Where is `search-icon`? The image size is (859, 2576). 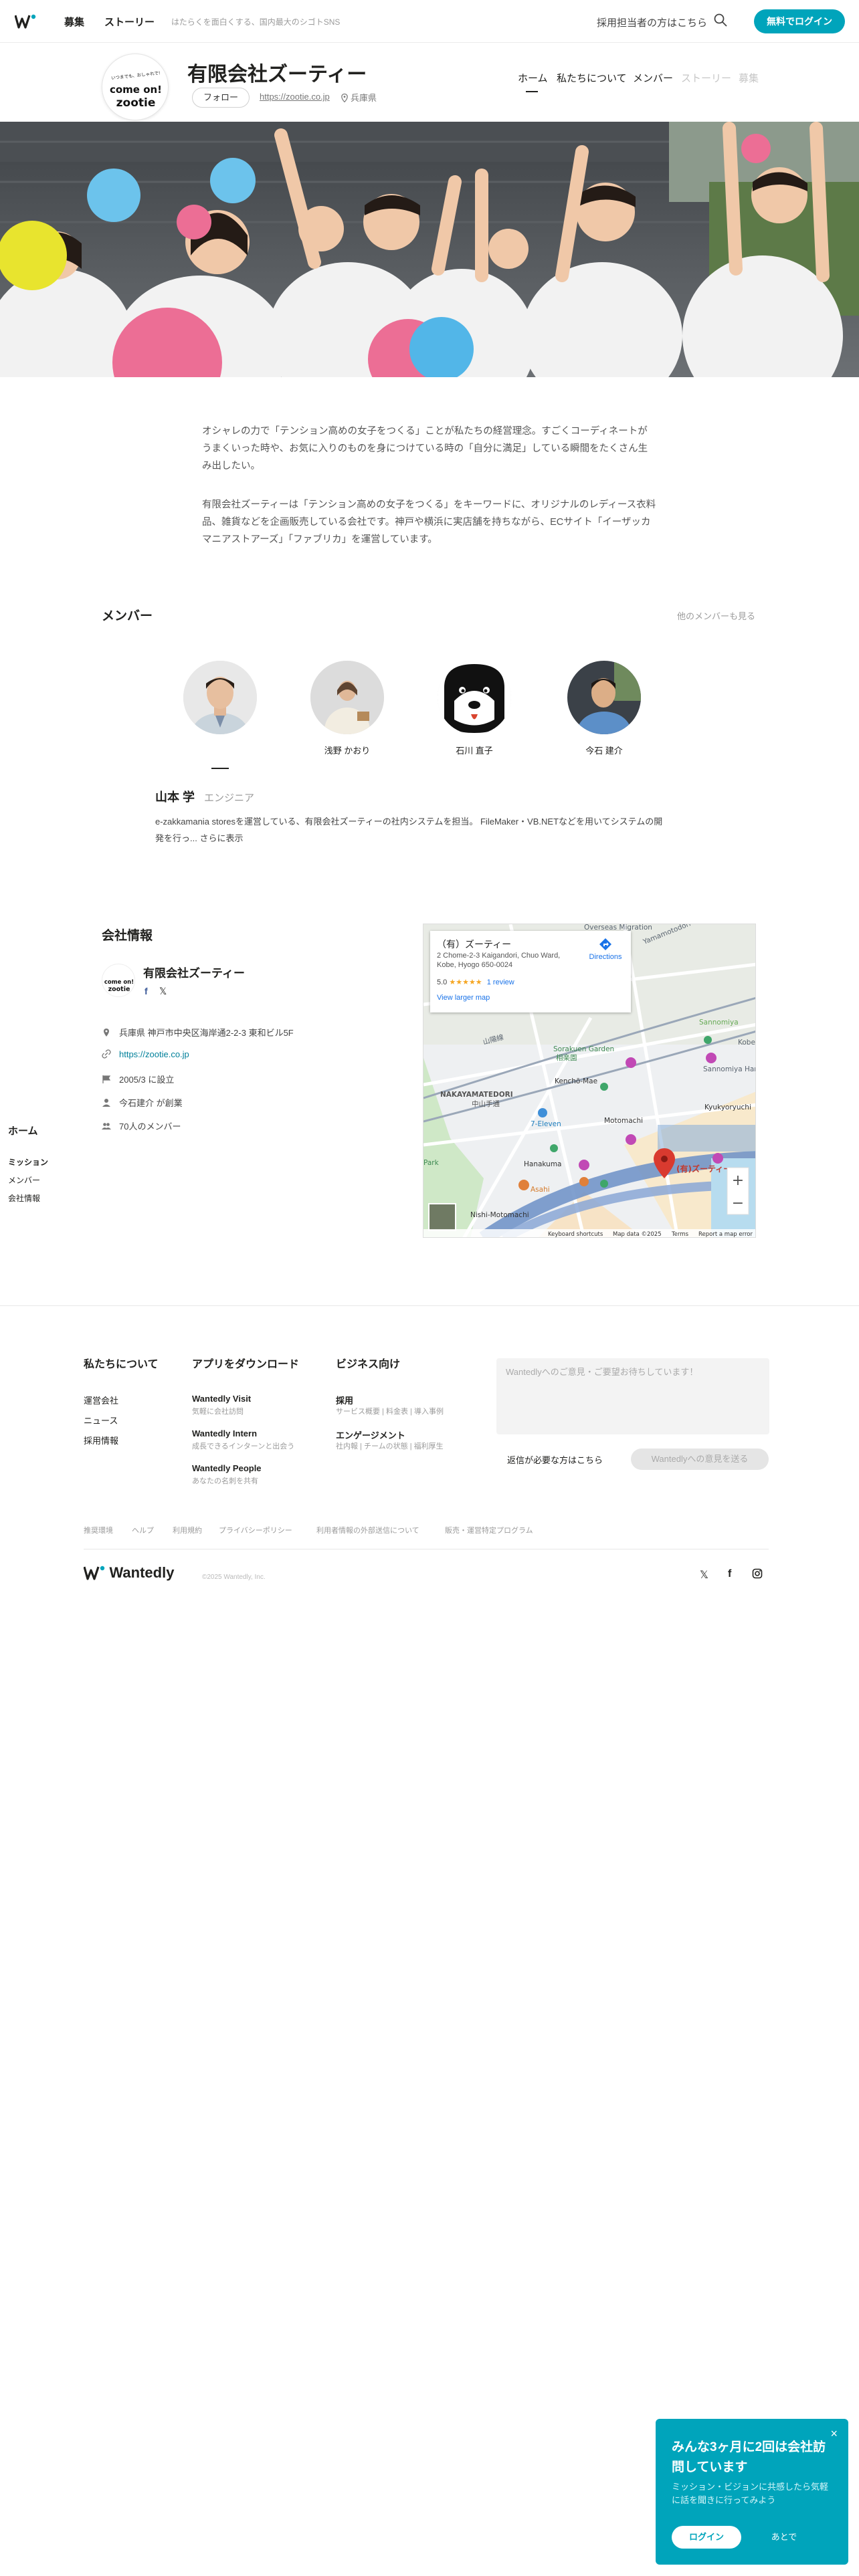 search-icon is located at coordinates (720, 20).